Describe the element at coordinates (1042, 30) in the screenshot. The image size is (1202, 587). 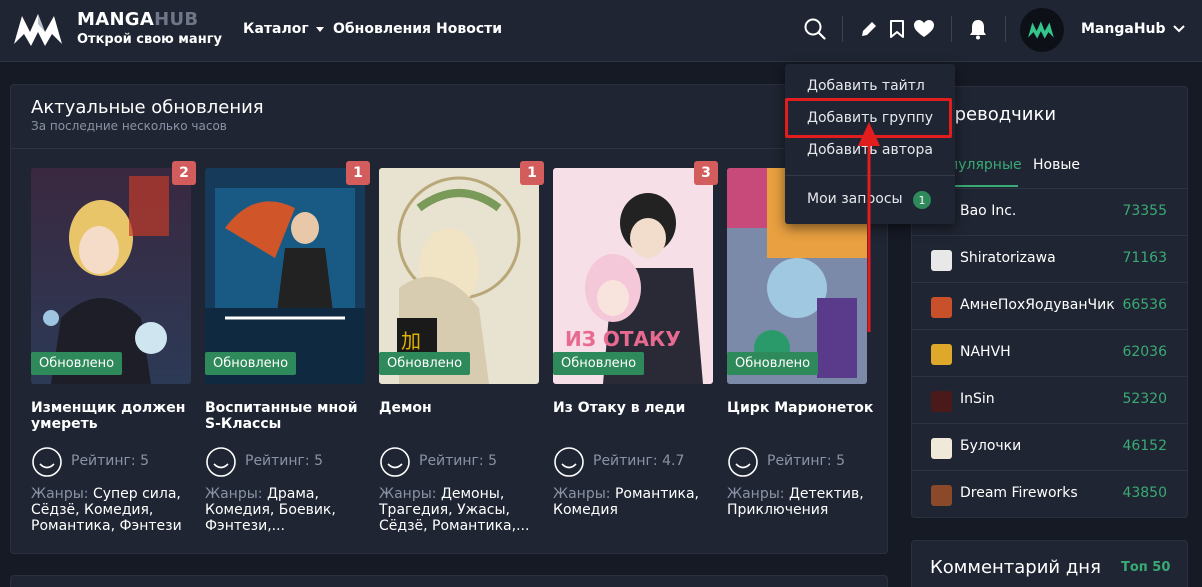
I see `avatar` at that location.